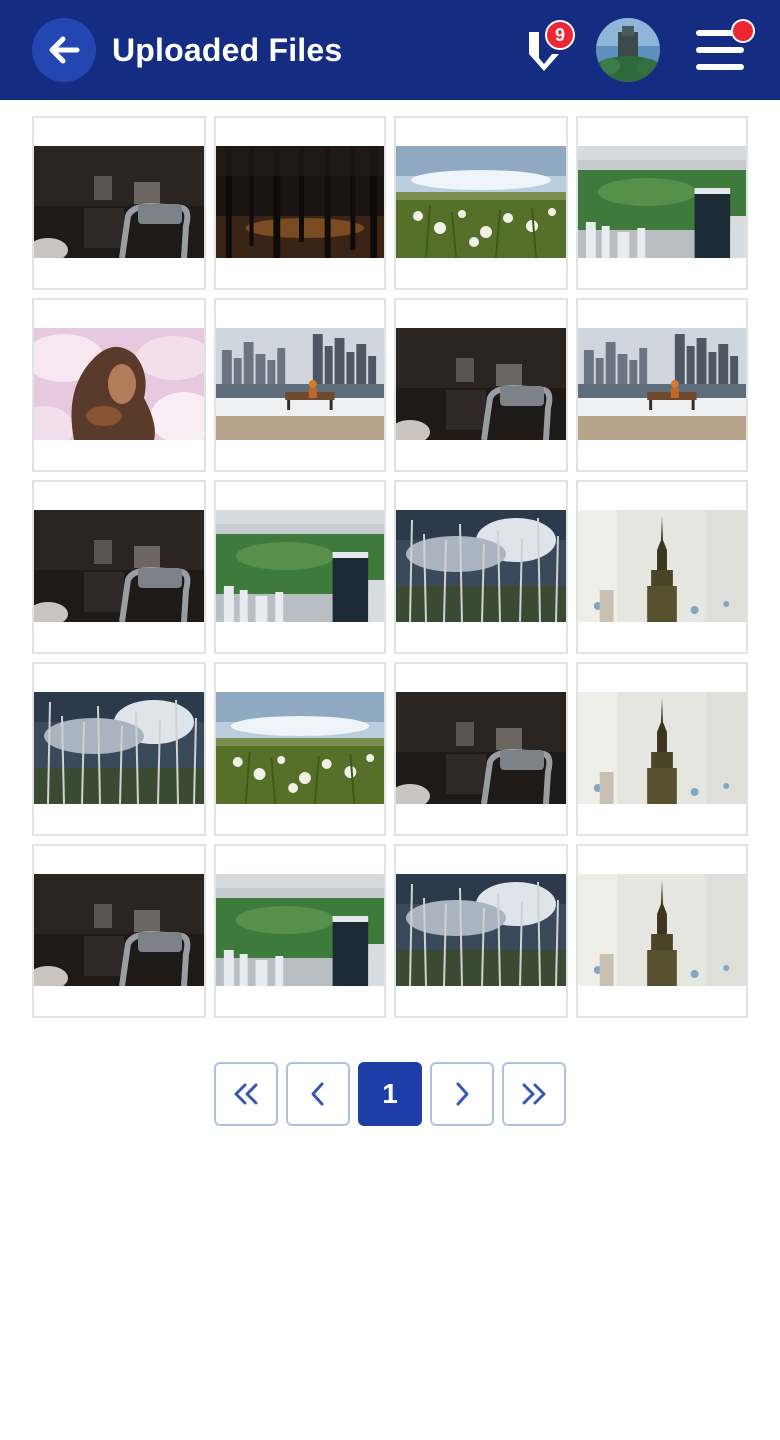 The width and height of the screenshot is (780, 1440). I want to click on next-page-button, so click(462, 1094).